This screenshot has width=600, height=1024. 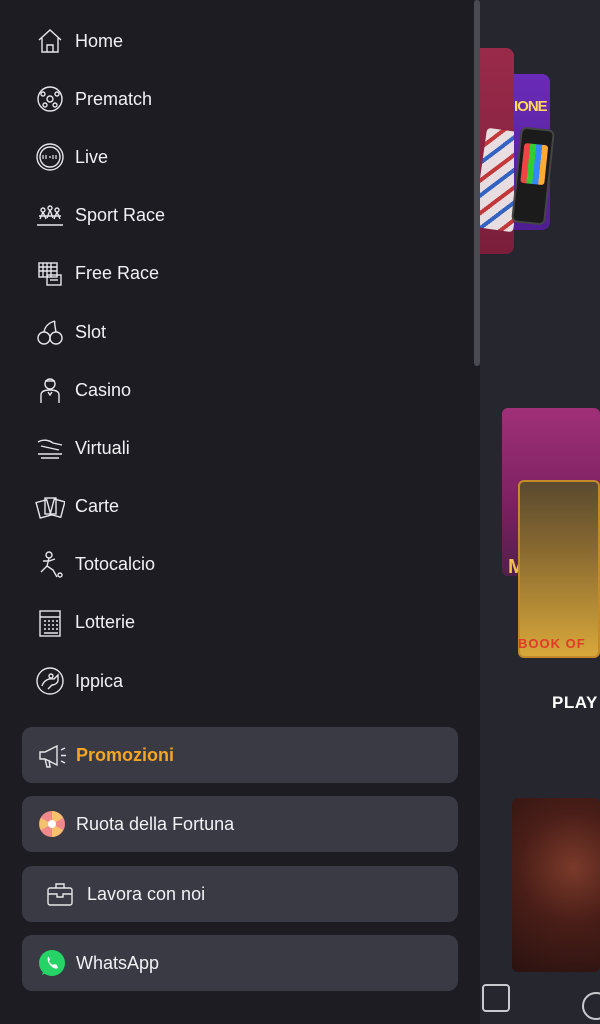 What do you see at coordinates (235, 565) in the screenshot?
I see `menu-item-totocalcio: Totocalcio` at bounding box center [235, 565].